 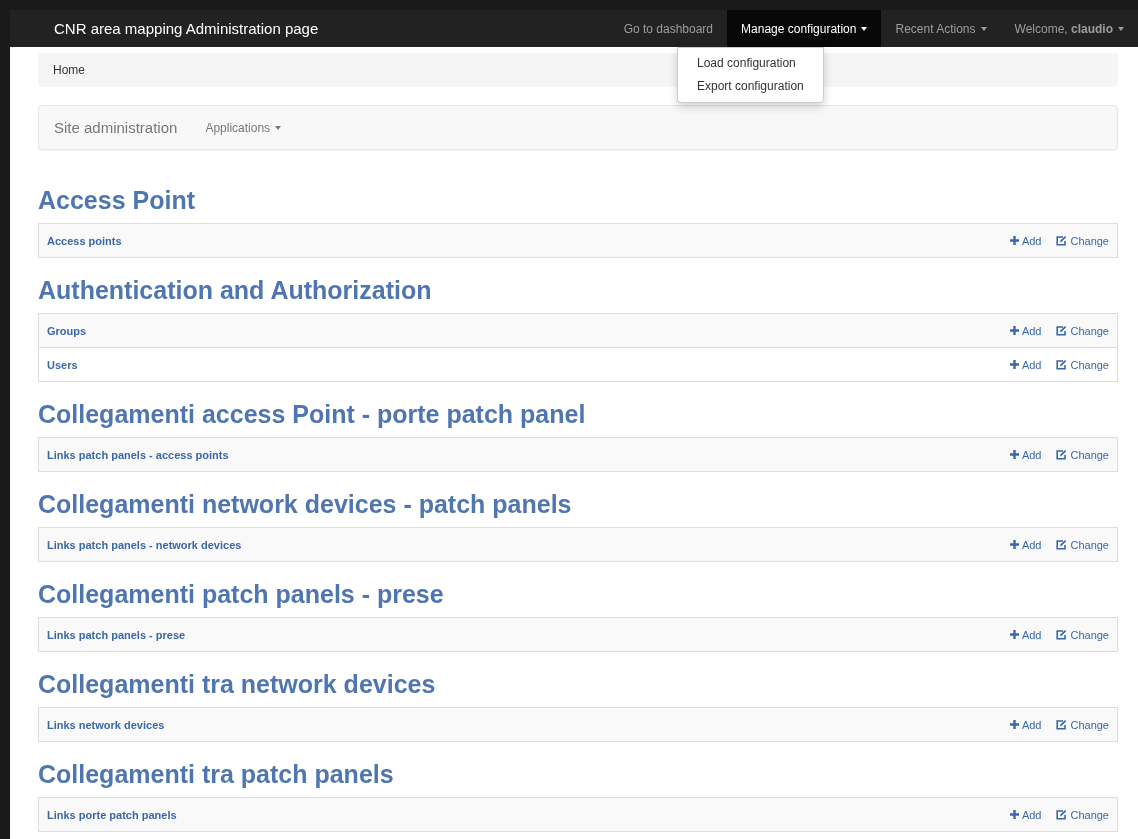 What do you see at coordinates (312, 414) in the screenshot?
I see `section-heading: Collegamenti access Point - porte patch panel` at bounding box center [312, 414].